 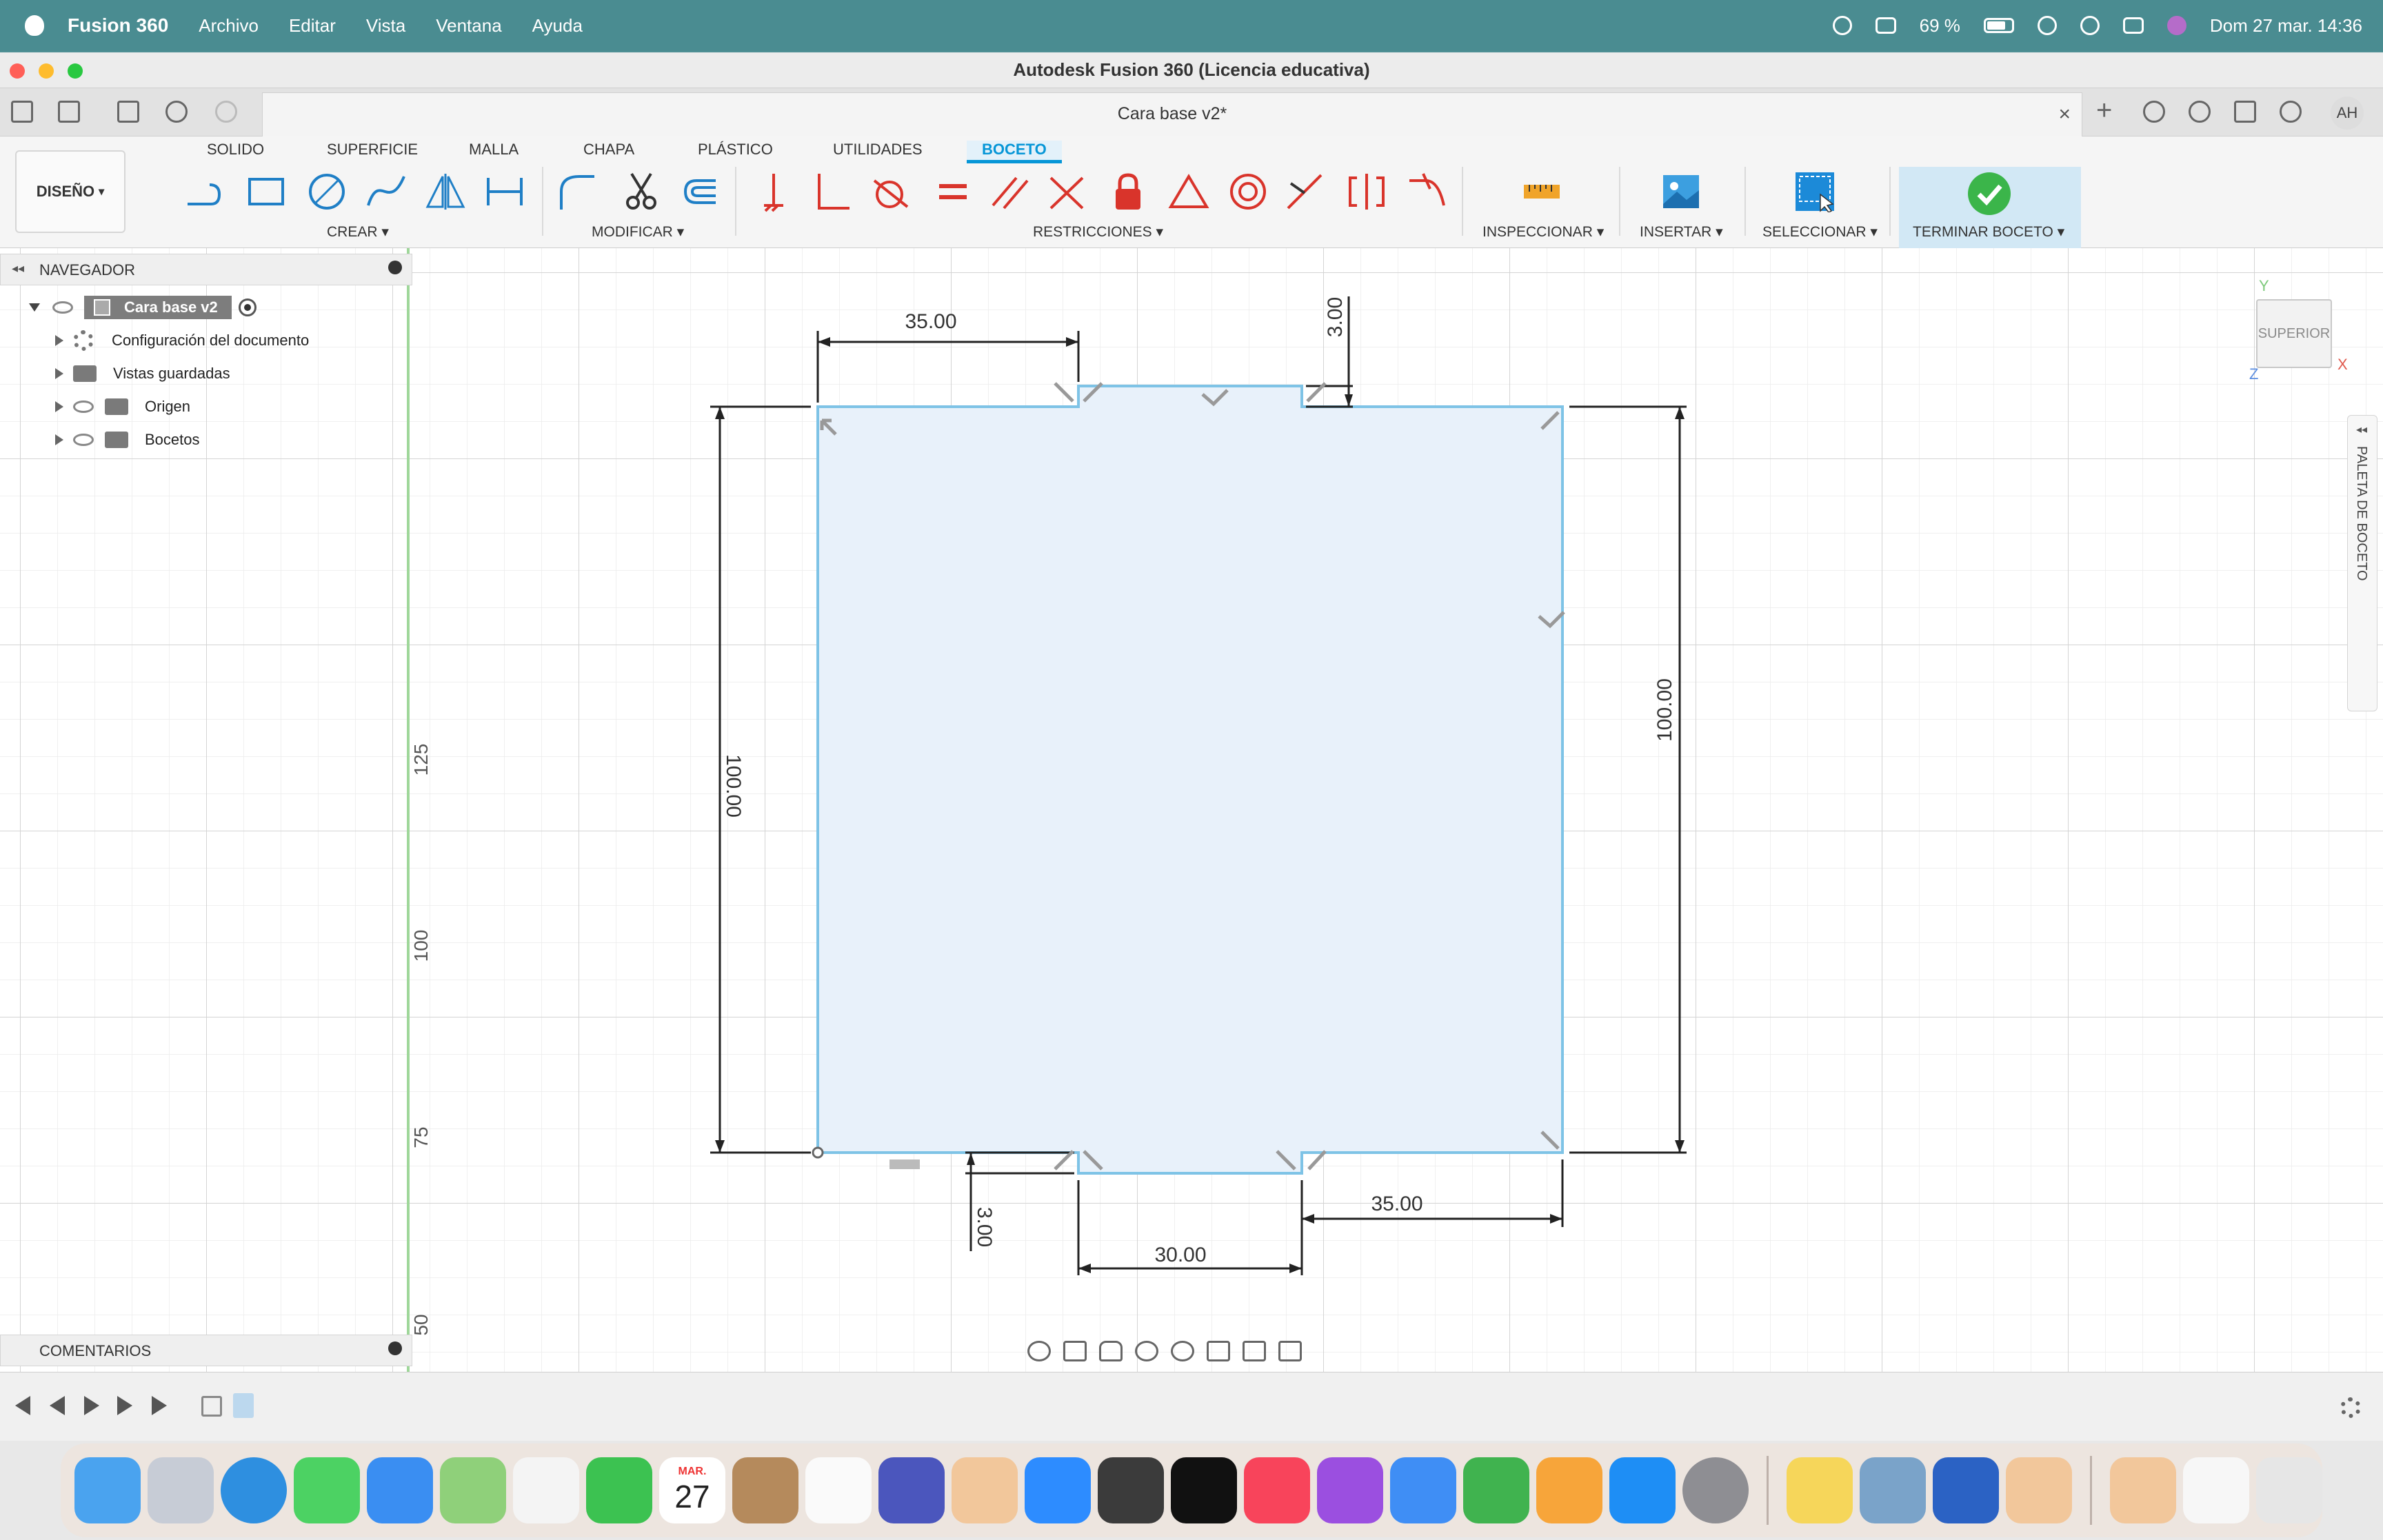 I want to click on facetime-icon, so click(x=619, y=1490).